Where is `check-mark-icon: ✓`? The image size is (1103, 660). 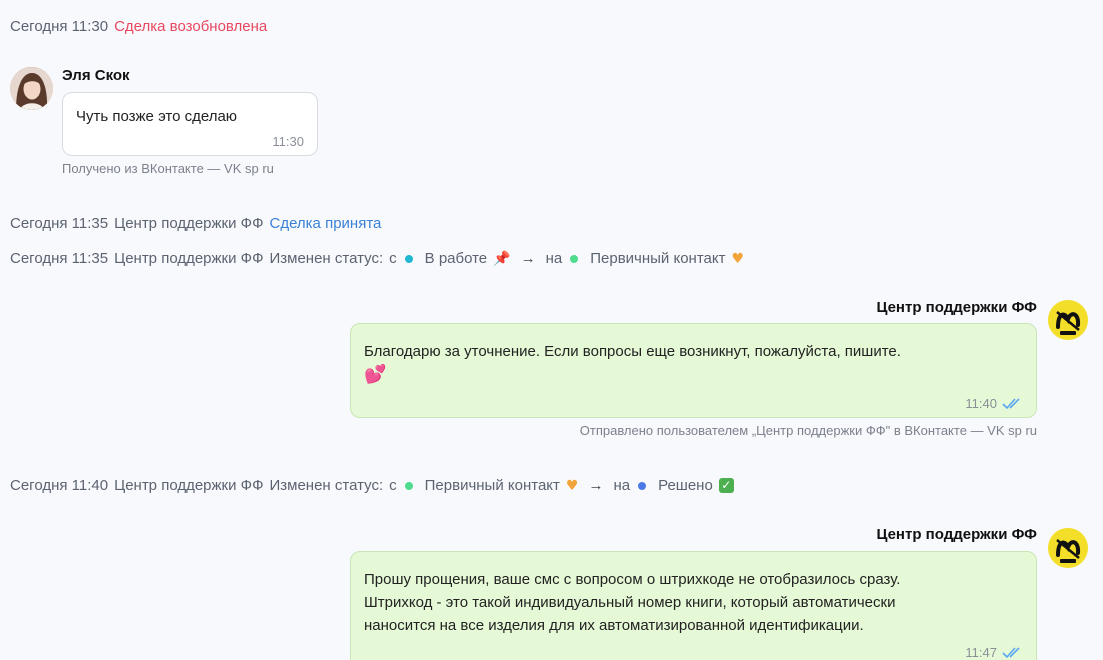 check-mark-icon: ✓ is located at coordinates (726, 485).